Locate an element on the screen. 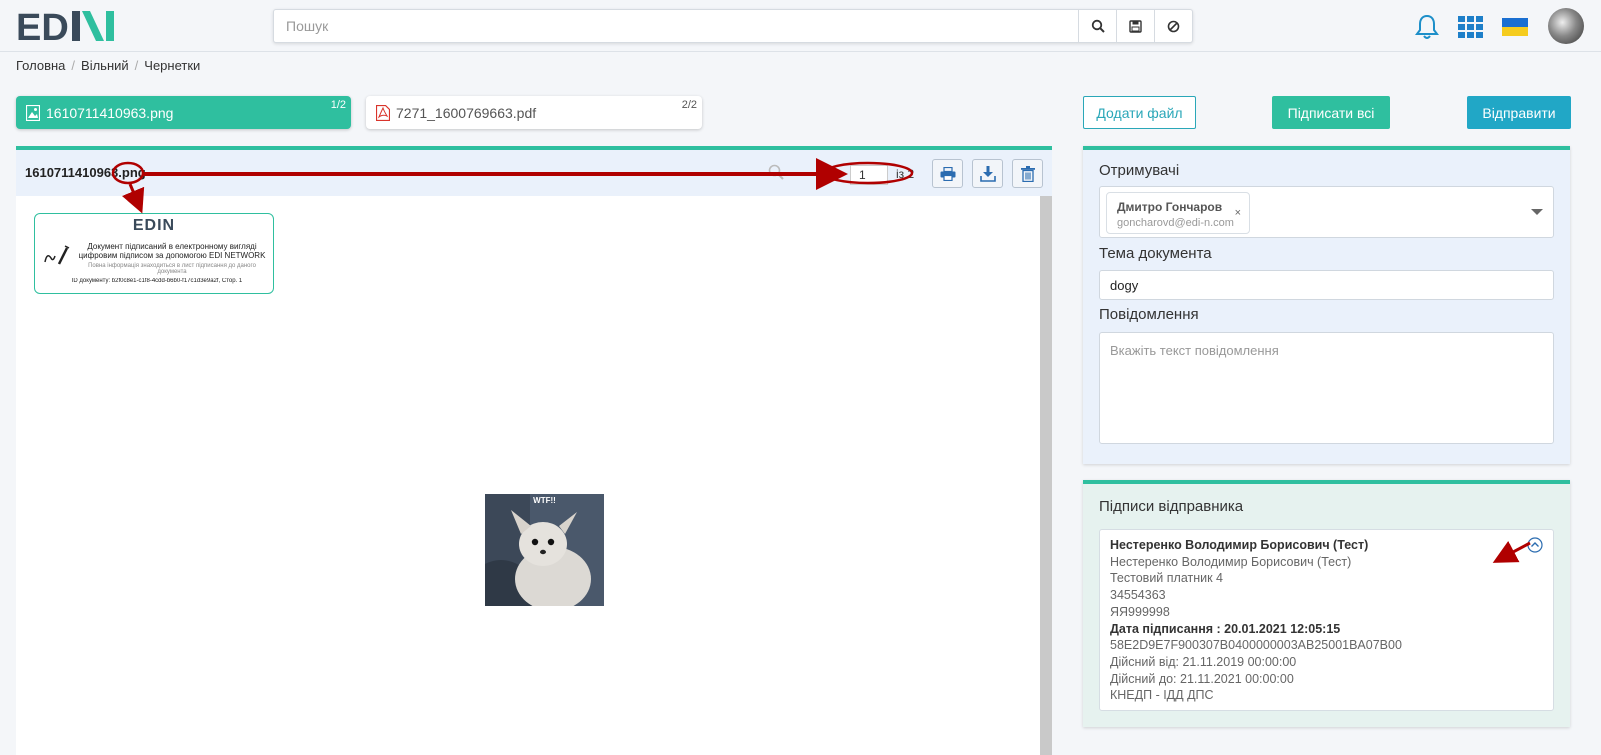  edin-logo: ED is located at coordinates (66, 26).